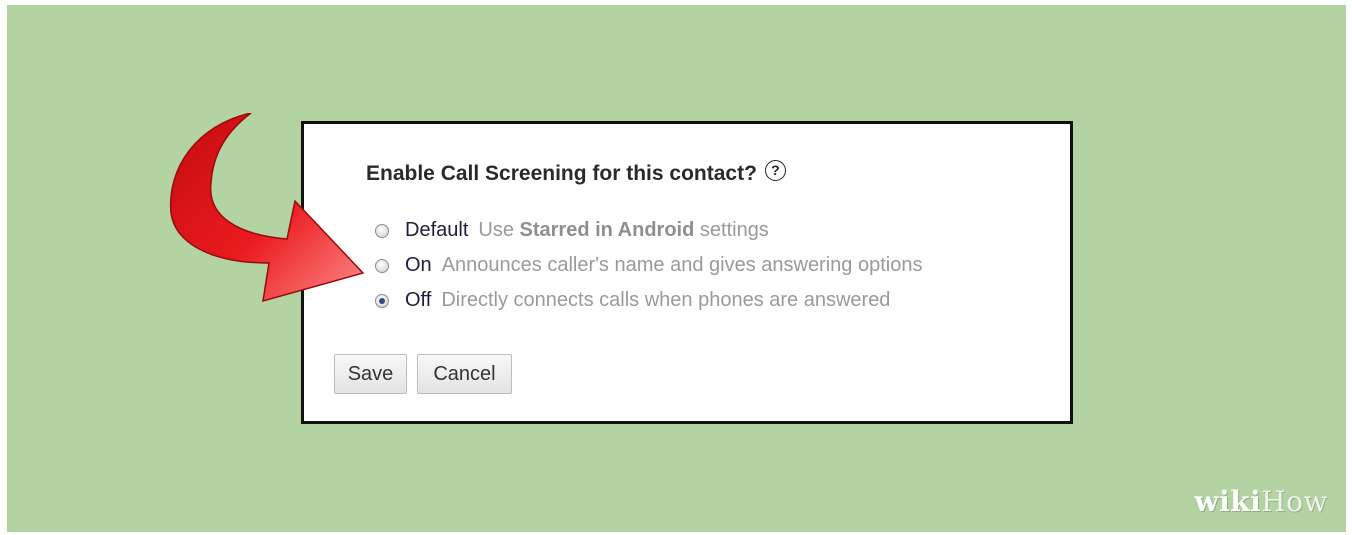 The image size is (1352, 535). Describe the element at coordinates (1228, 501) in the screenshot. I see `watermark-part1: wiki` at that location.